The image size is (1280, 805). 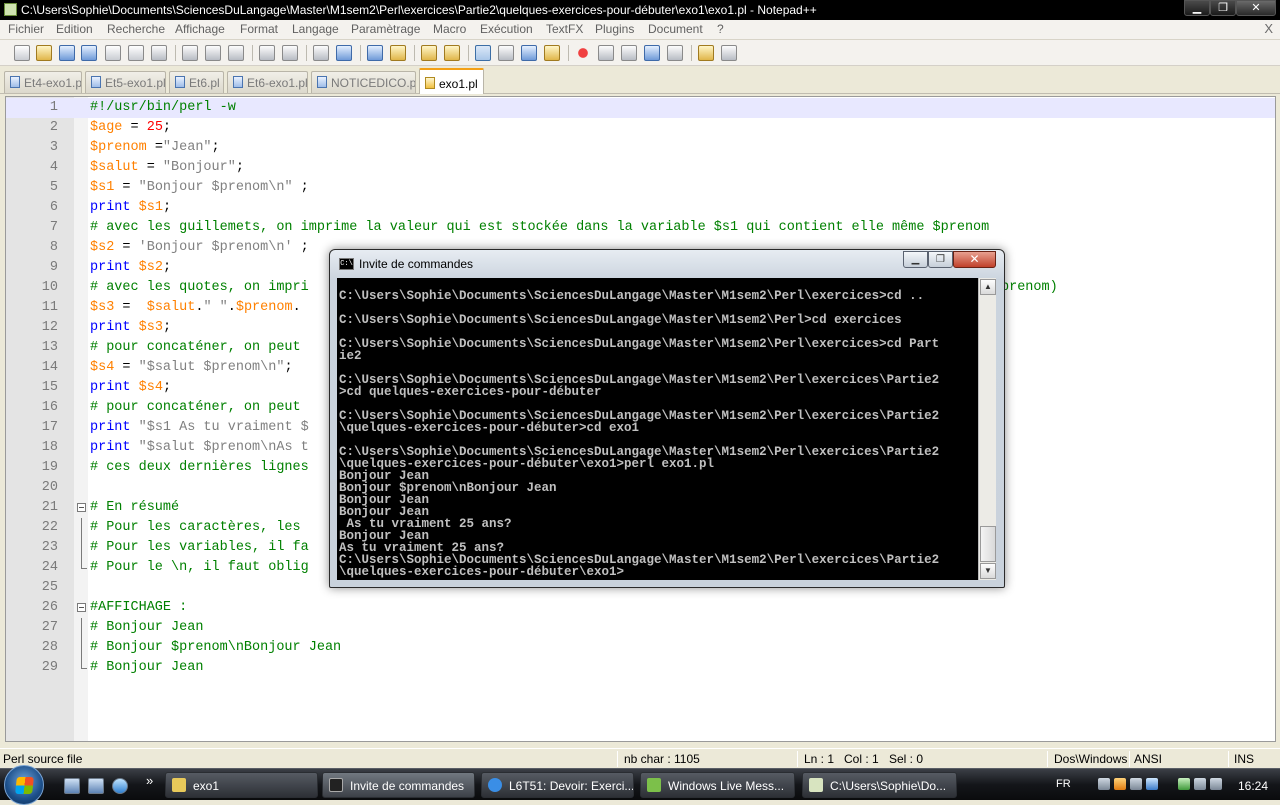 I want to click on code-line: 6 print $s1;, so click(x=640, y=208).